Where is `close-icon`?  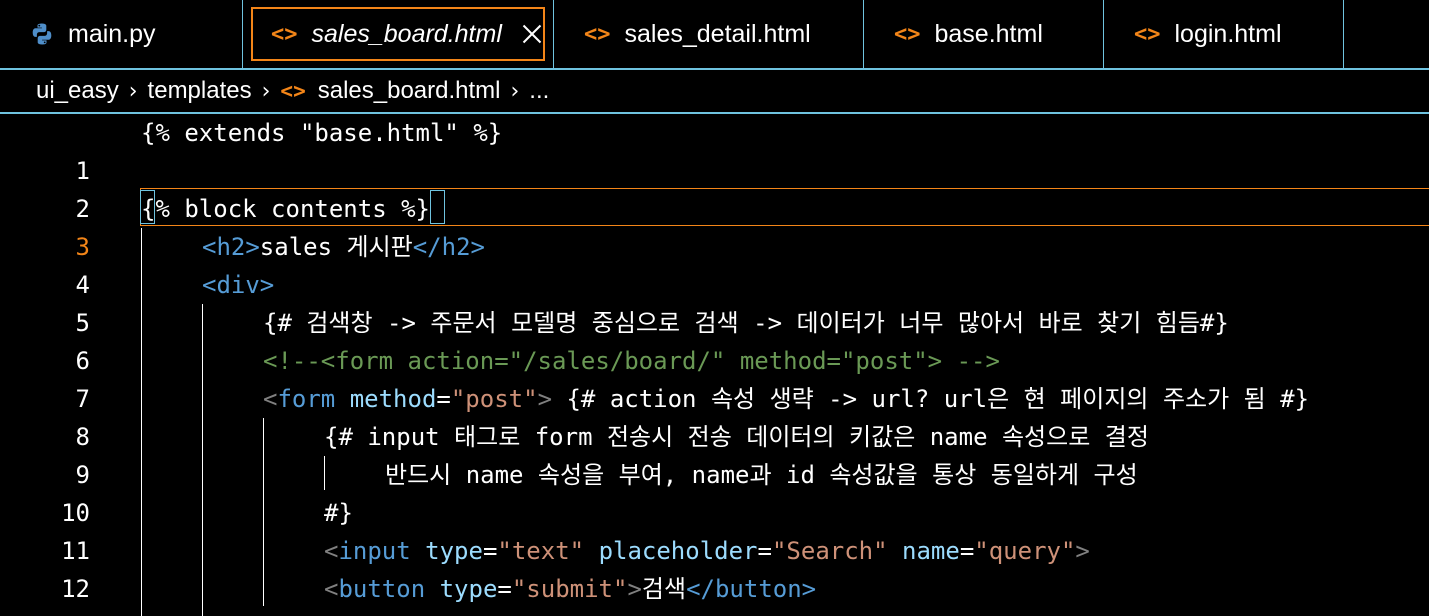
close-icon is located at coordinates (532, 34).